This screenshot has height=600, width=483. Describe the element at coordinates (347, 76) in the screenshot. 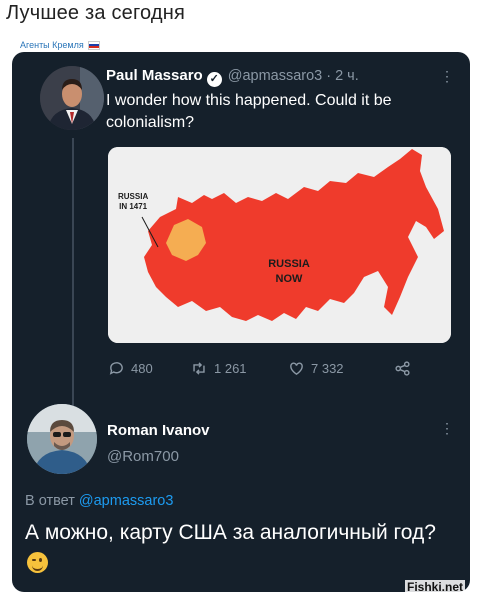

I see `tweet-time: 2 ч.` at that location.